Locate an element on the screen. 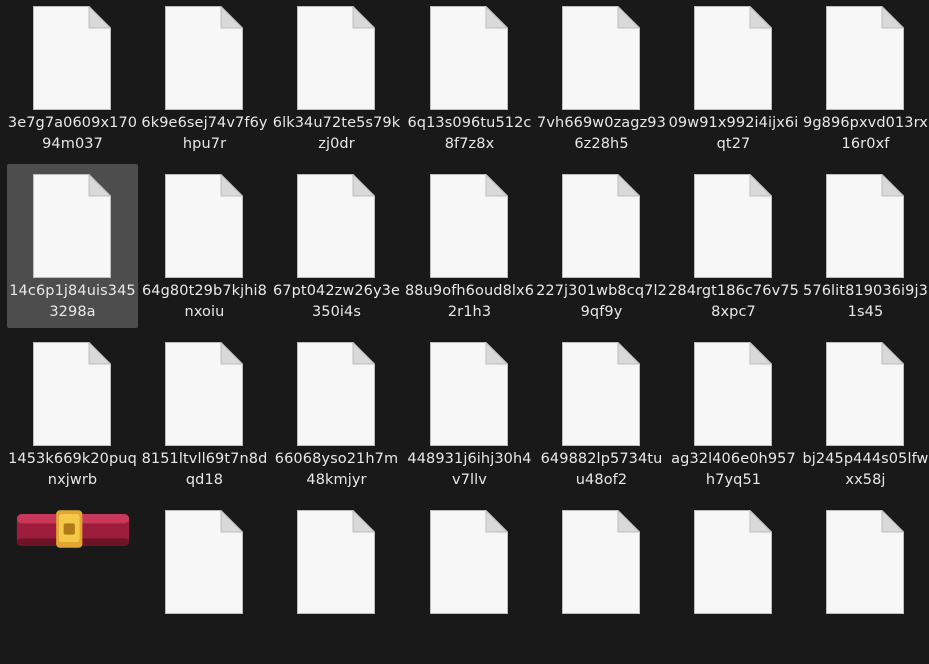 The height and width of the screenshot is (664, 929). file-name-label: 576lit819036i9j31s45 is located at coordinates (865, 301).